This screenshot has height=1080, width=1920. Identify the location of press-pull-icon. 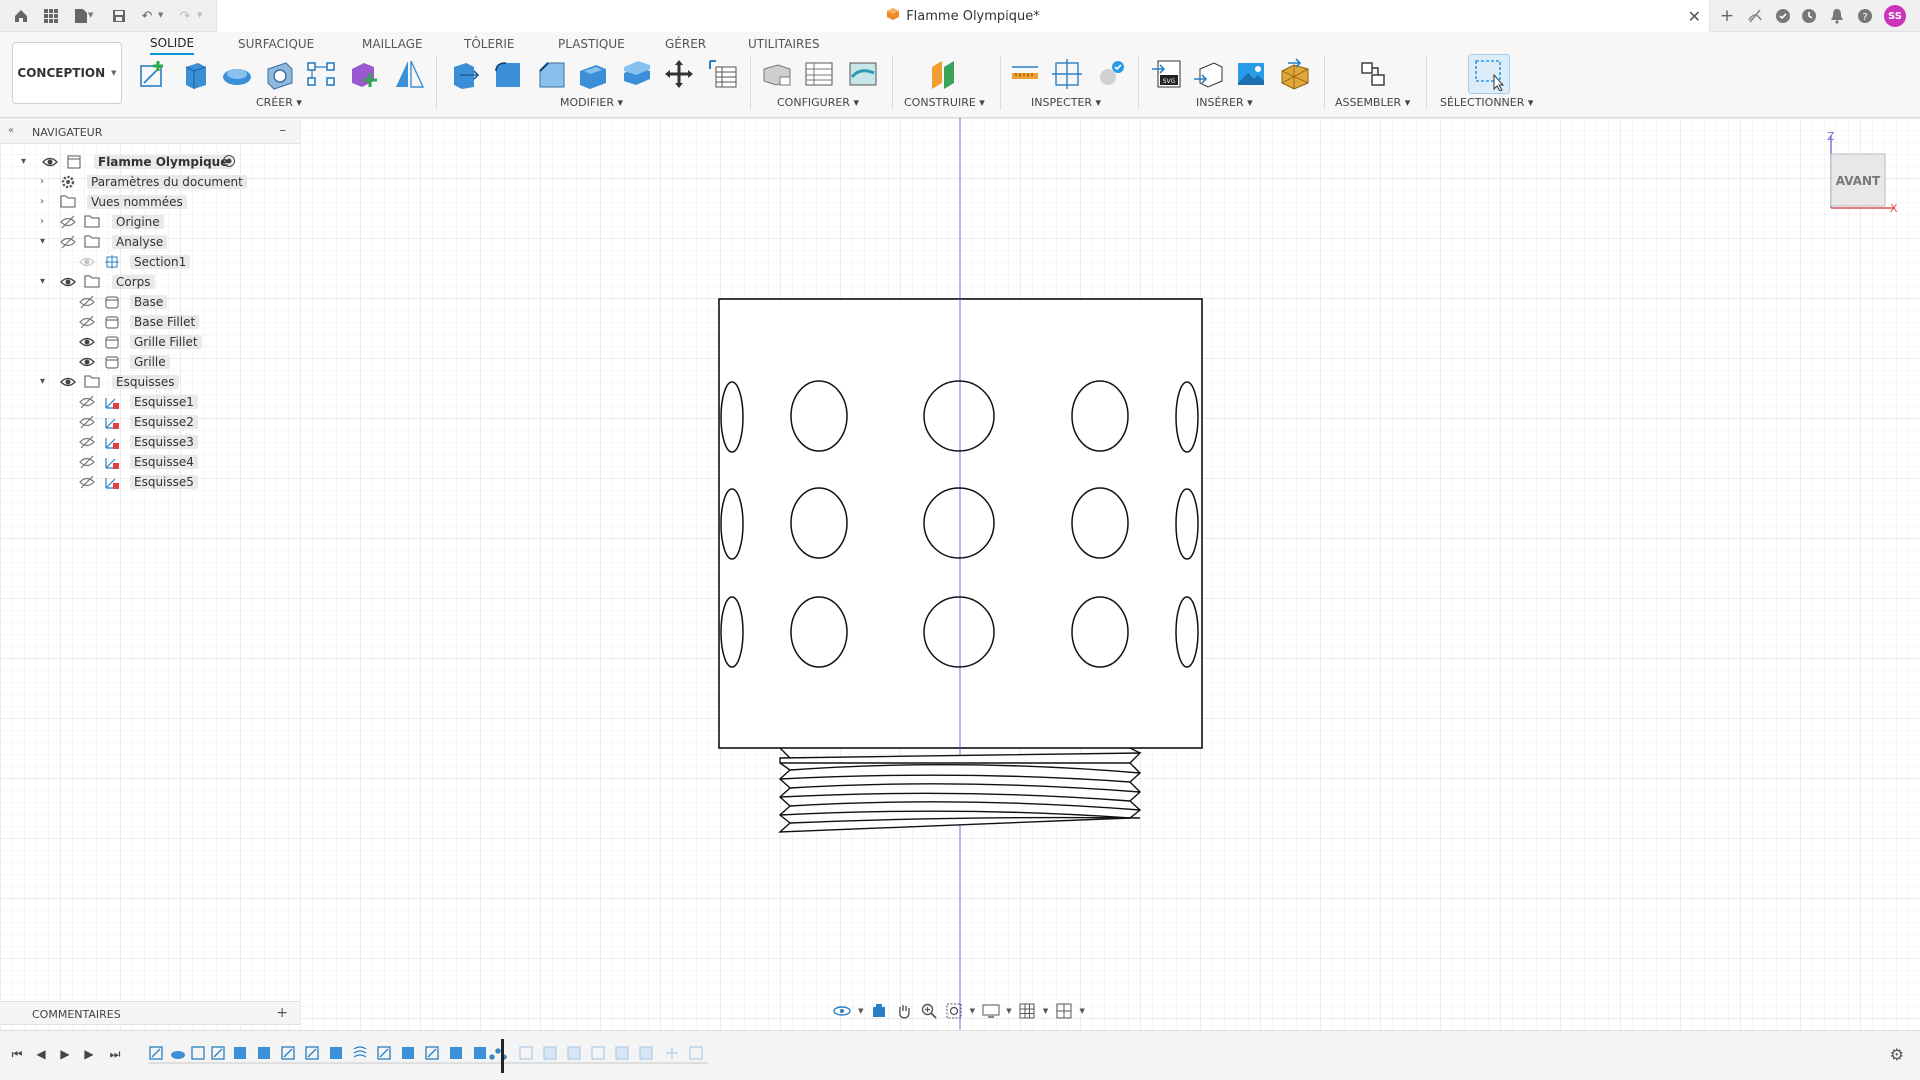
(465, 74).